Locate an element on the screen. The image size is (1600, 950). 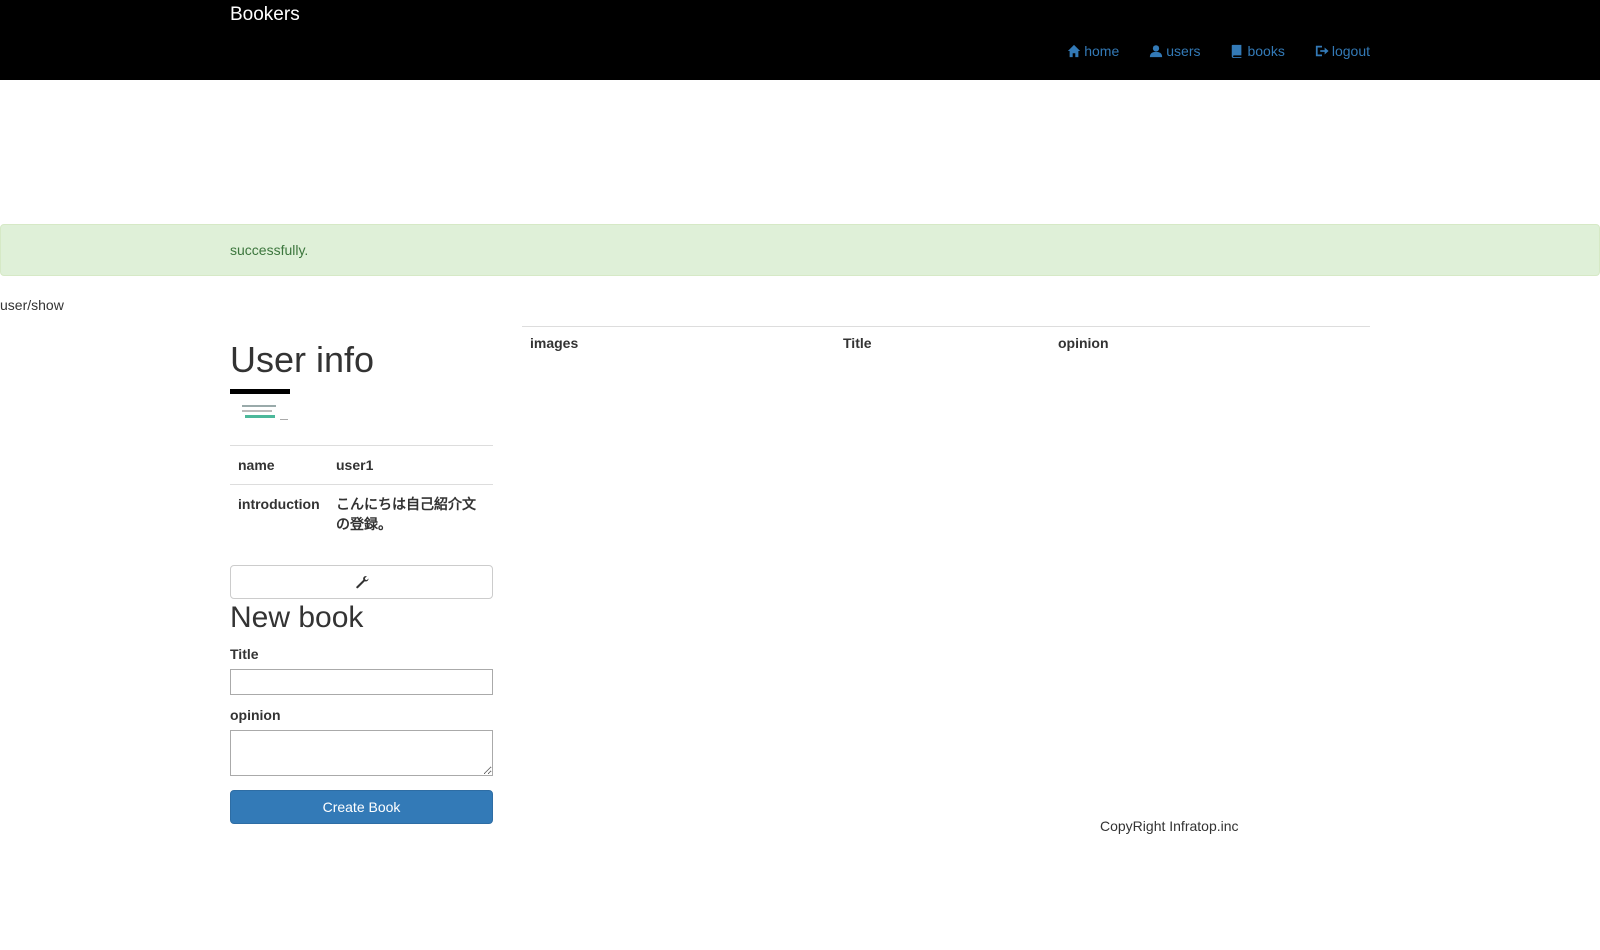
edit-profile-button is located at coordinates (361, 582).